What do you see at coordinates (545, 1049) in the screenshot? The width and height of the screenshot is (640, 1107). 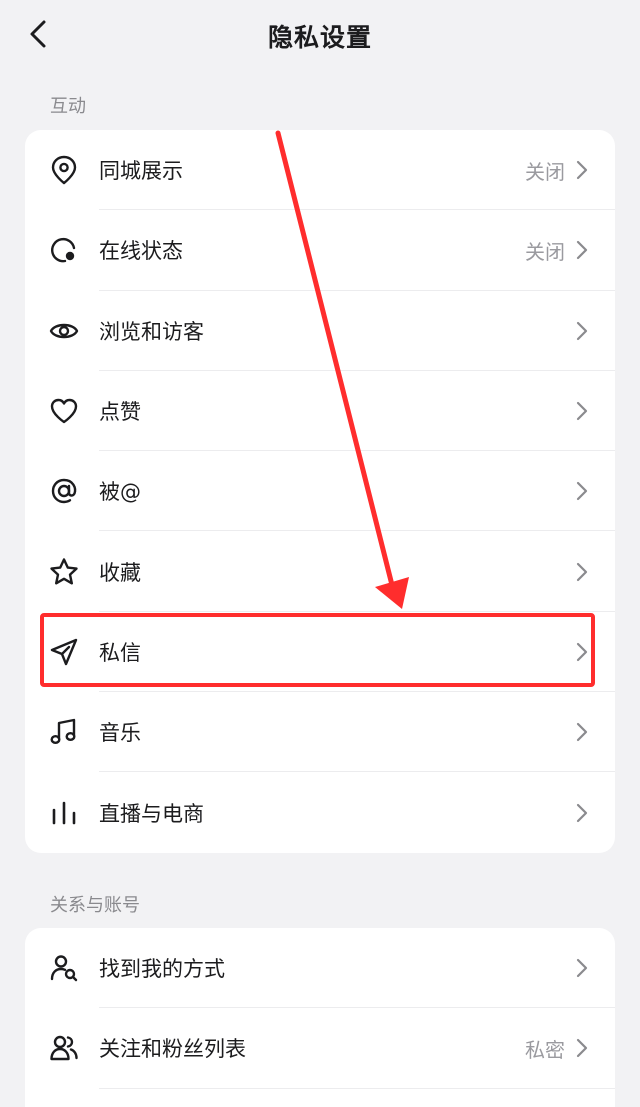 I see `row-value: 私密` at bounding box center [545, 1049].